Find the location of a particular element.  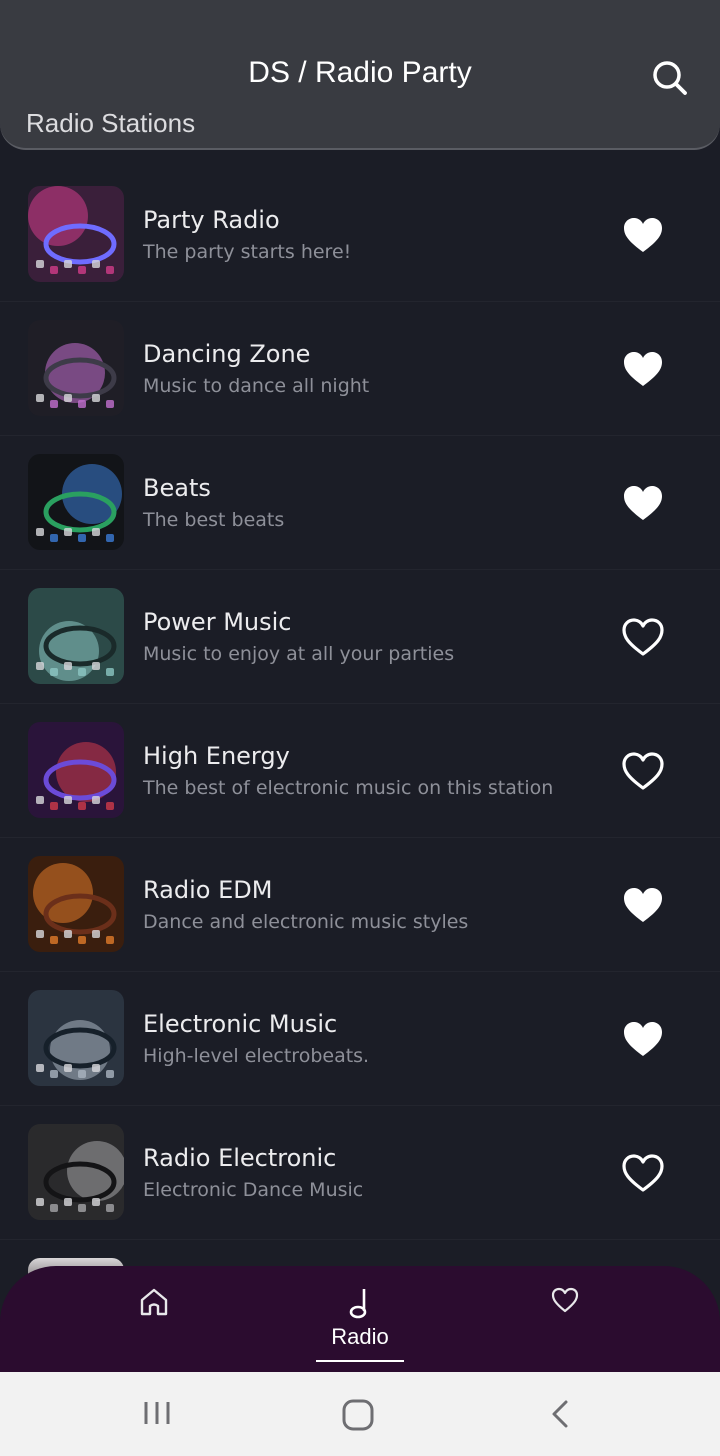

recent-apps-icon is located at coordinates (157, 1413).